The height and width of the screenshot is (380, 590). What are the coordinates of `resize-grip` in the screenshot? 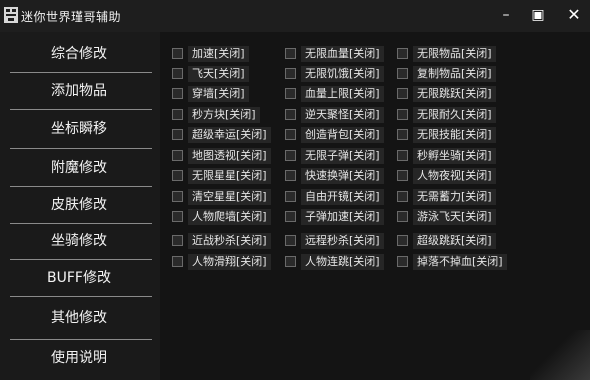 It's located at (560, 355).